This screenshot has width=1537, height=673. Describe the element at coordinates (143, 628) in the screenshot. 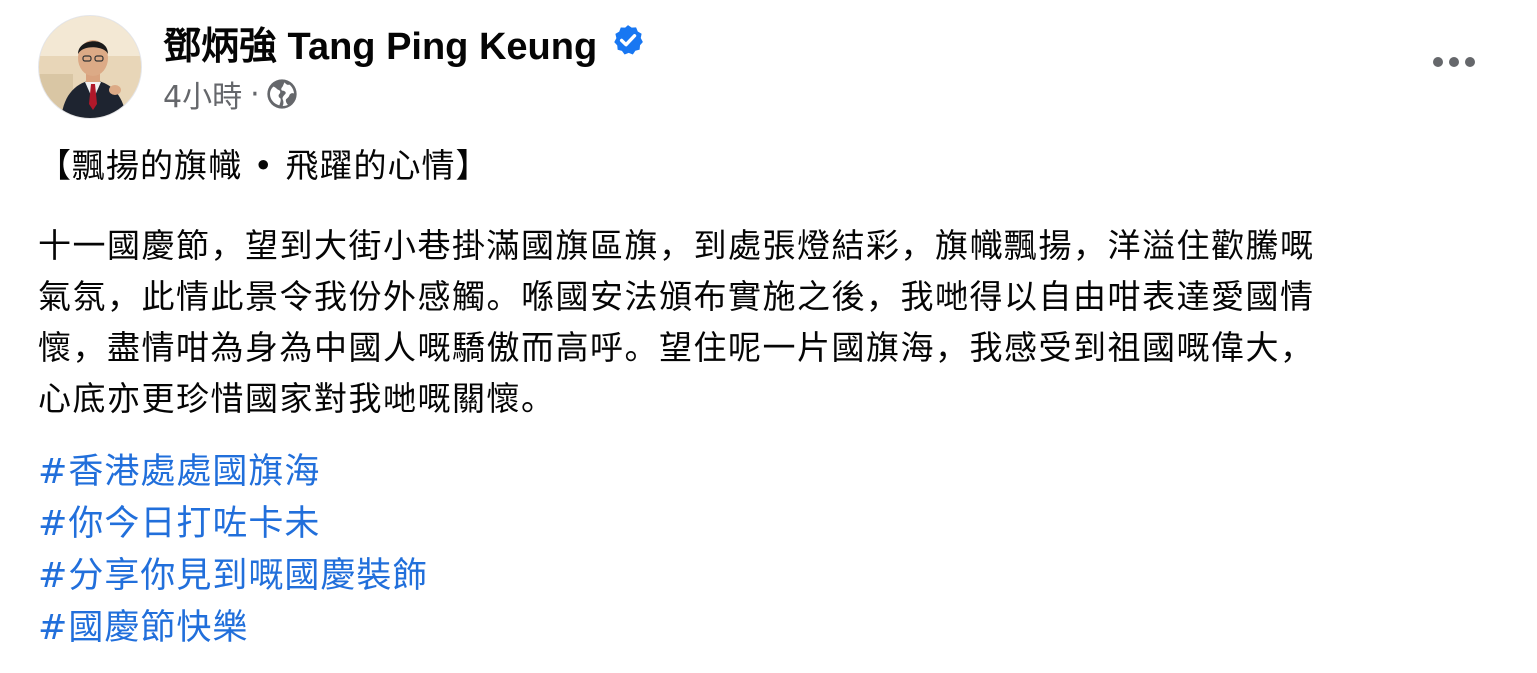

I see `hashtag-link: #國慶節快樂` at that location.